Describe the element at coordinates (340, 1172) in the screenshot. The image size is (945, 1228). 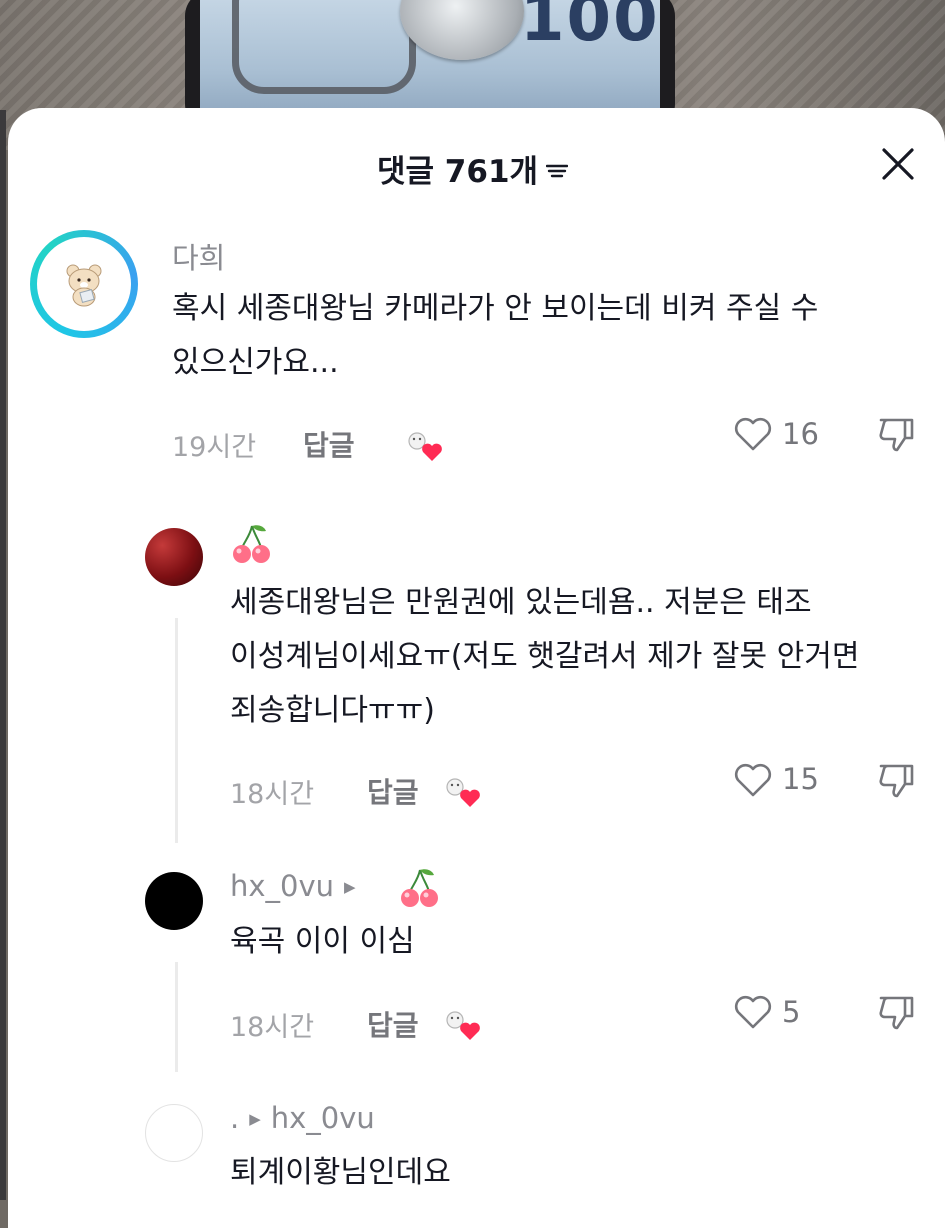
I see `comment-text: 퇴계이황님인데요` at that location.